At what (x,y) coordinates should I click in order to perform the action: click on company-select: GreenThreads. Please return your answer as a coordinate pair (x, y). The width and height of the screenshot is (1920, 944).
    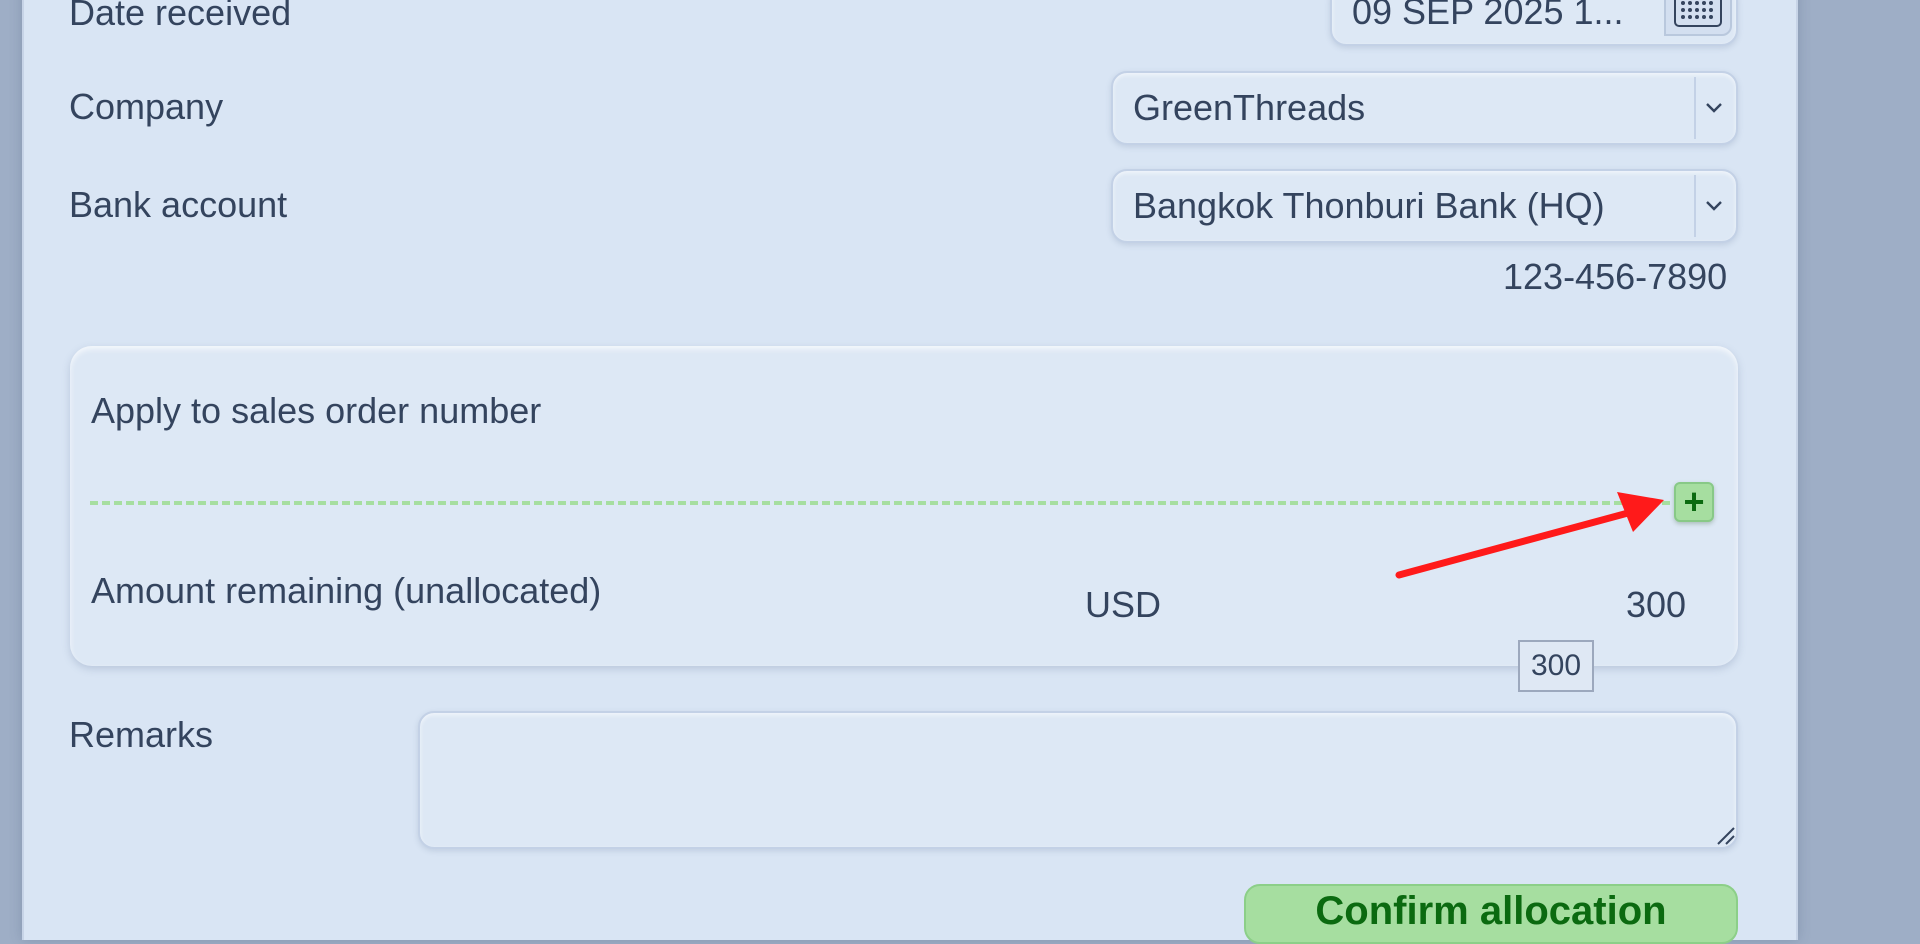
    Looking at the image, I should click on (1424, 108).